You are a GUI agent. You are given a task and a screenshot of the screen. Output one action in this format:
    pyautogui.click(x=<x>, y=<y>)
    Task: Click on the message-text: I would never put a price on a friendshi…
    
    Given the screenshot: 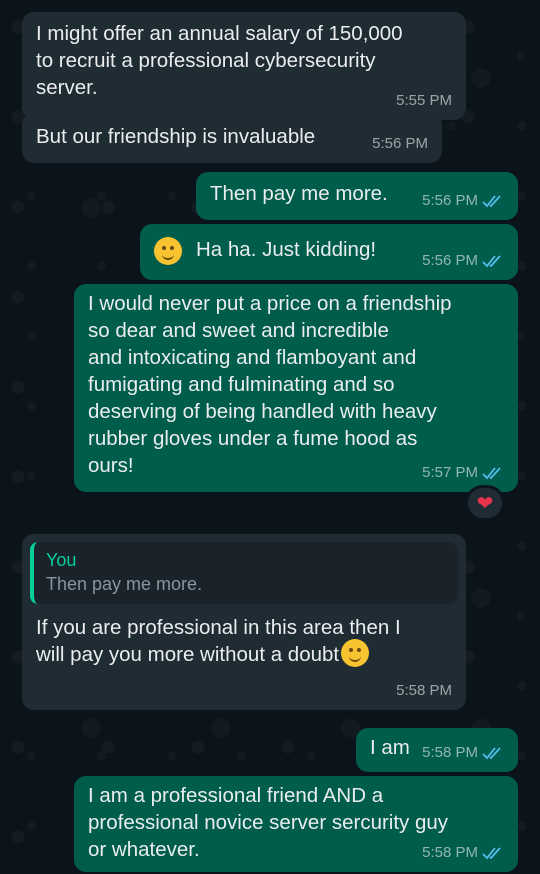 What is the action you would take?
    pyautogui.click(x=270, y=384)
    